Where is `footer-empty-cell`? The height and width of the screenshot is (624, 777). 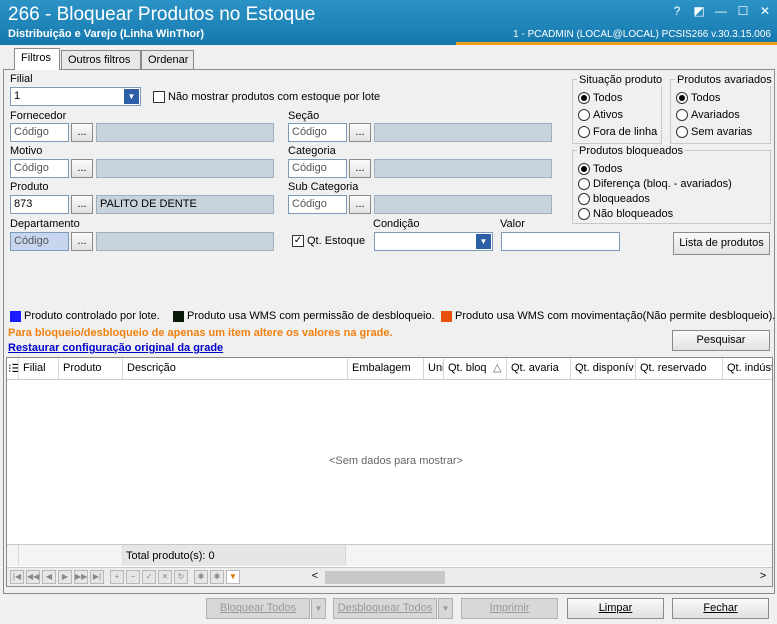 footer-empty-cell is located at coordinates (71, 555).